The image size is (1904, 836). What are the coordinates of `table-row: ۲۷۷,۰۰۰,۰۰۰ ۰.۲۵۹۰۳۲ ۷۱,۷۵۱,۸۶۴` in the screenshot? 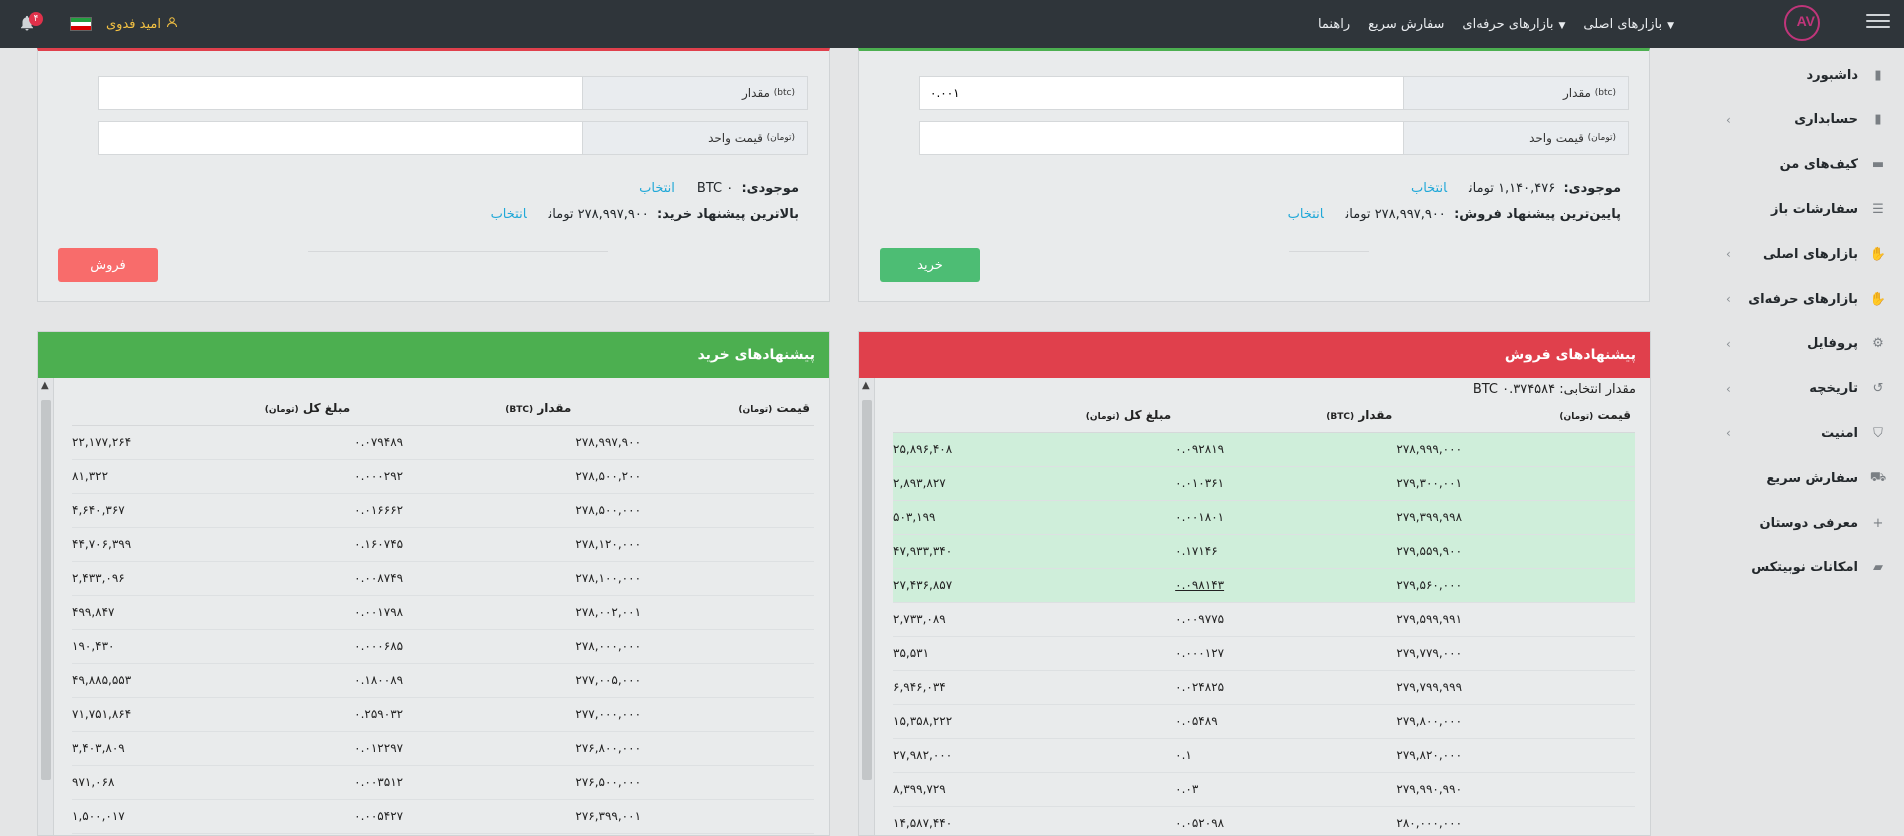 It's located at (443, 714).